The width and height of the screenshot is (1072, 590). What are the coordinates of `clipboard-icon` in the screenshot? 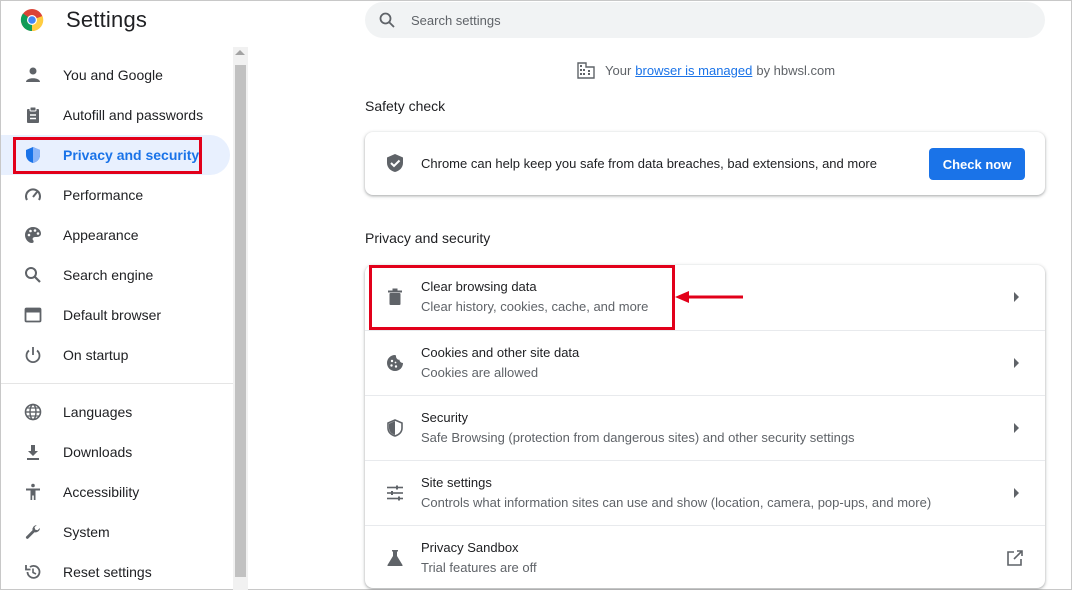 It's located at (33, 115).